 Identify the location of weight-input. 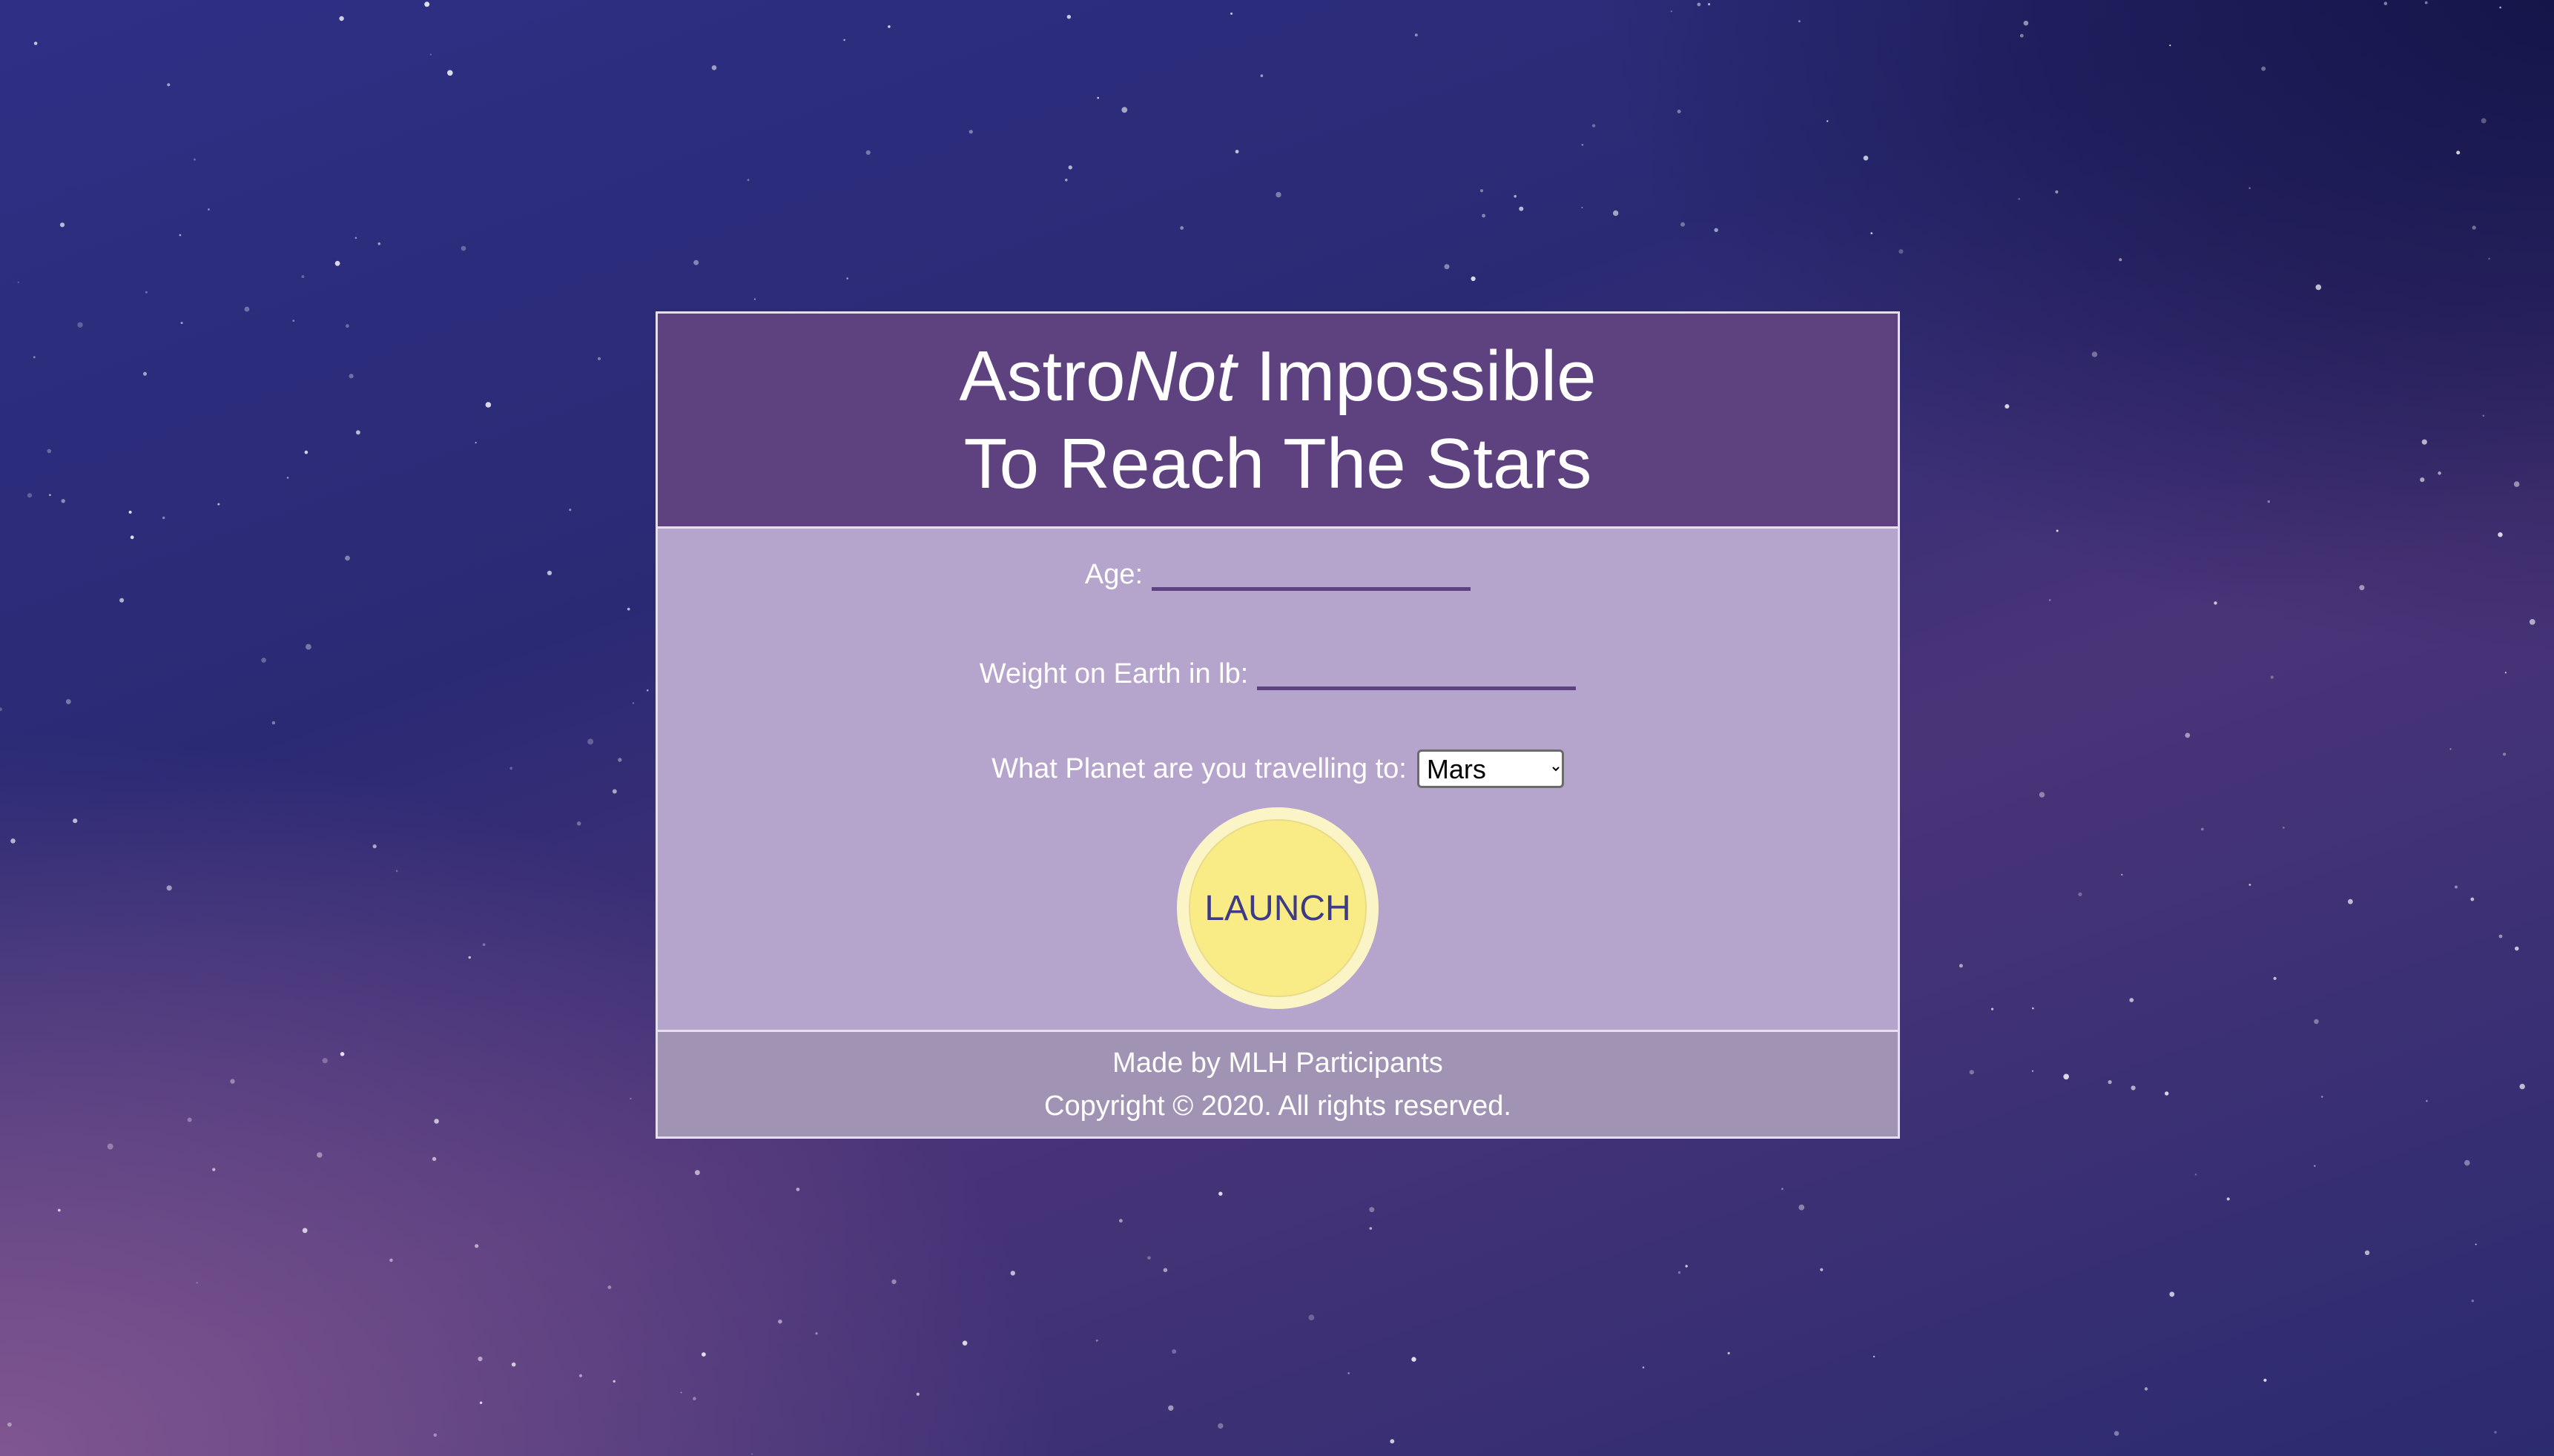
(1417, 671).